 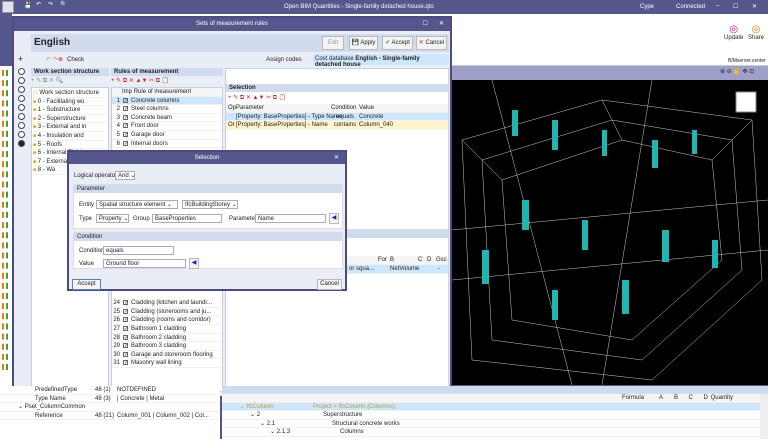 What do you see at coordinates (92, 251) in the screenshot?
I see `condition-label: Condition` at bounding box center [92, 251].